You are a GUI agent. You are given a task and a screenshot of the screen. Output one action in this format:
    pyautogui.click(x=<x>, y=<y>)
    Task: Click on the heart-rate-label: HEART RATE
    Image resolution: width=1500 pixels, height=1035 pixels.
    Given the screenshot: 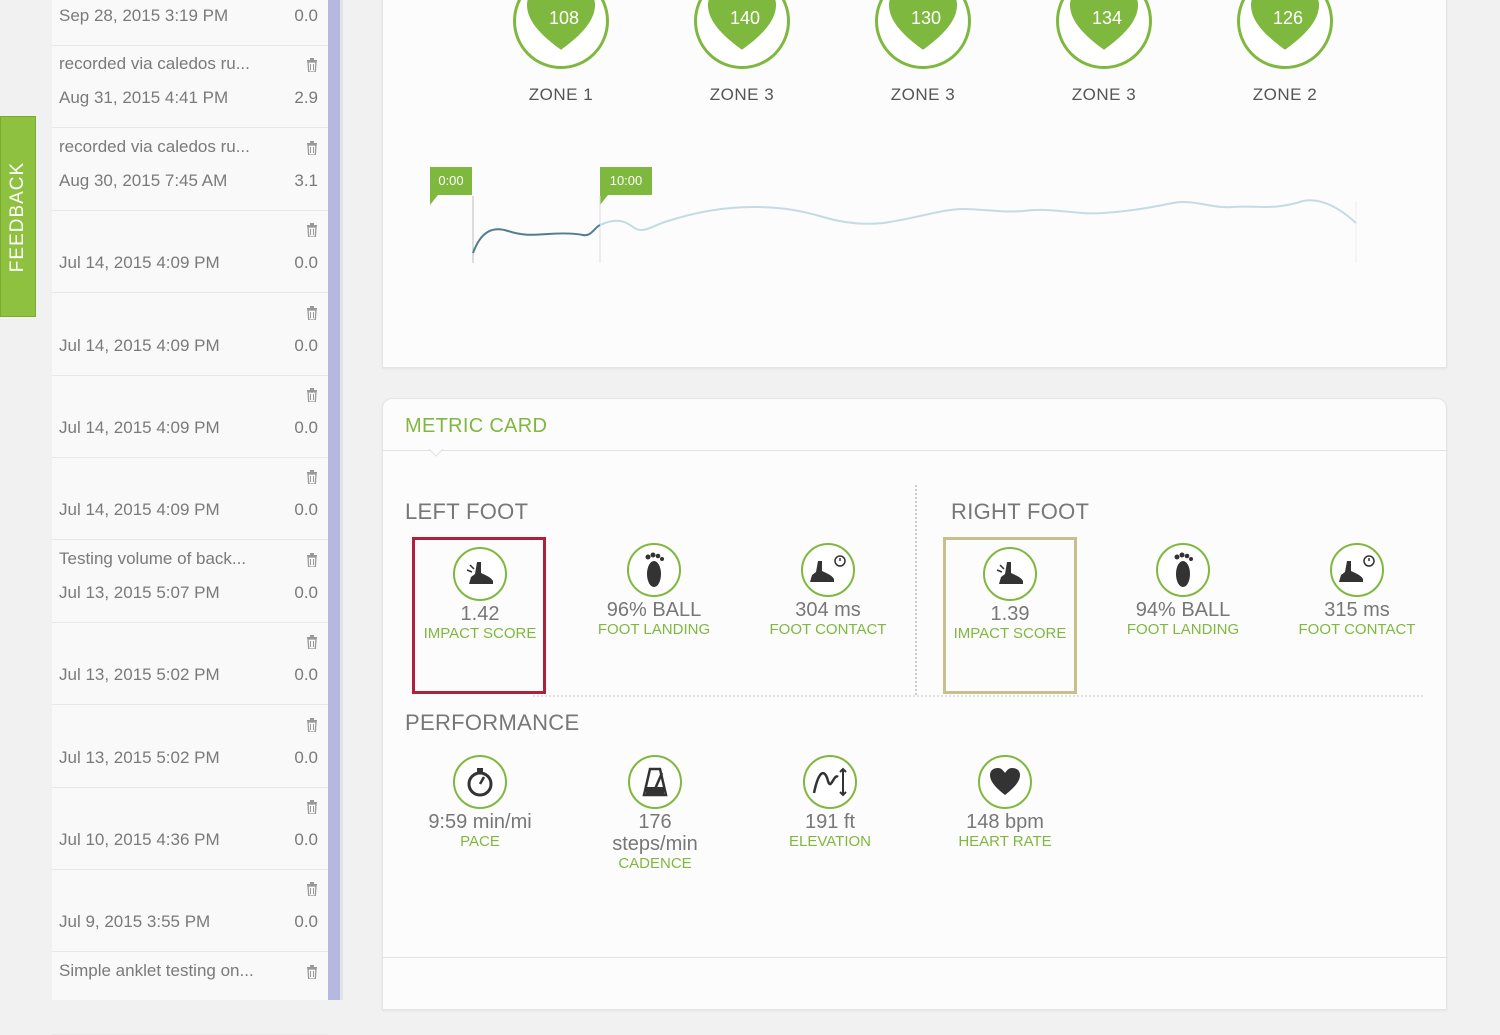 What is the action you would take?
    pyautogui.click(x=1005, y=841)
    